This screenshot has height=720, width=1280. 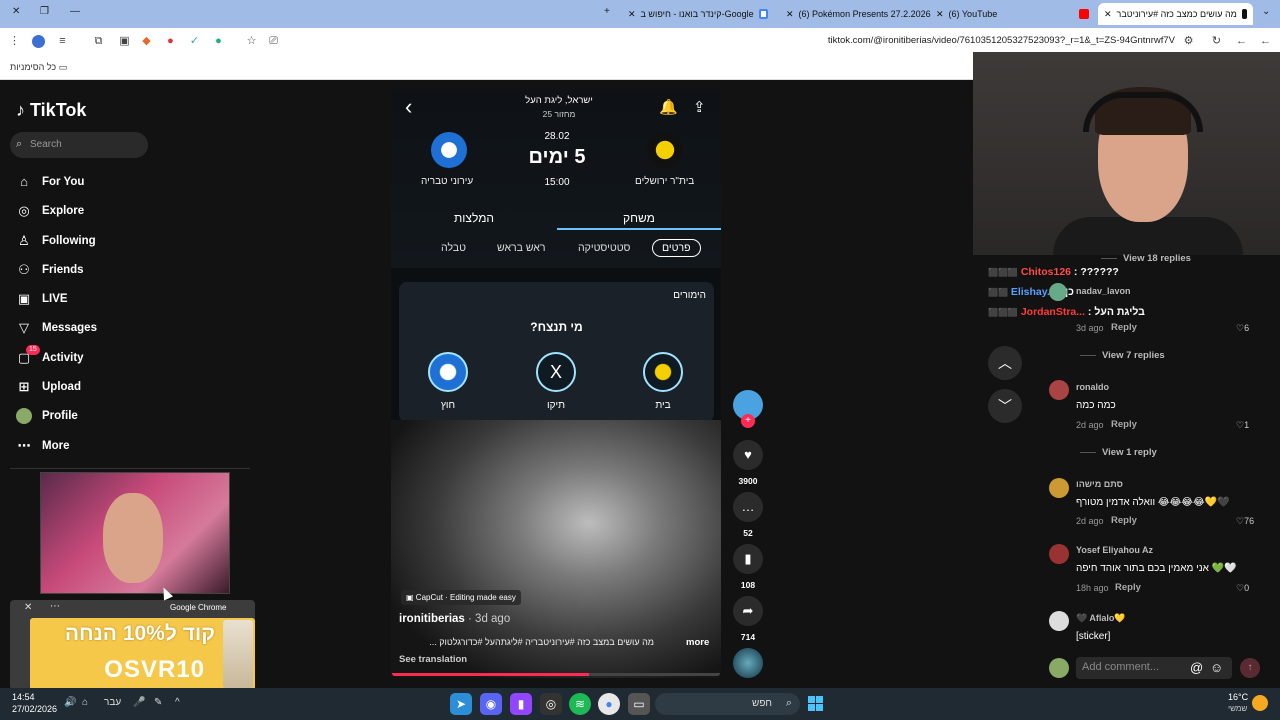 I want to click on weather-temp: 16°C, so click(x=1238, y=697).